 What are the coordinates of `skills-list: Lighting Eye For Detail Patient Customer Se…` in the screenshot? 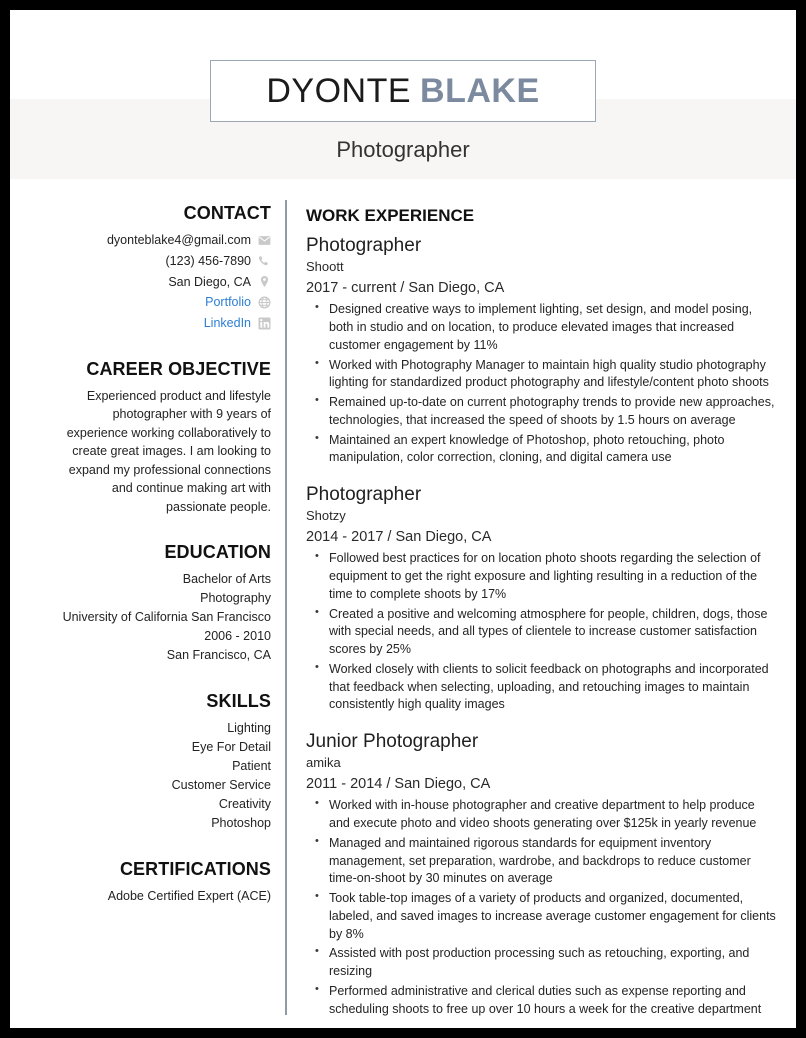 It's located at (160, 776).